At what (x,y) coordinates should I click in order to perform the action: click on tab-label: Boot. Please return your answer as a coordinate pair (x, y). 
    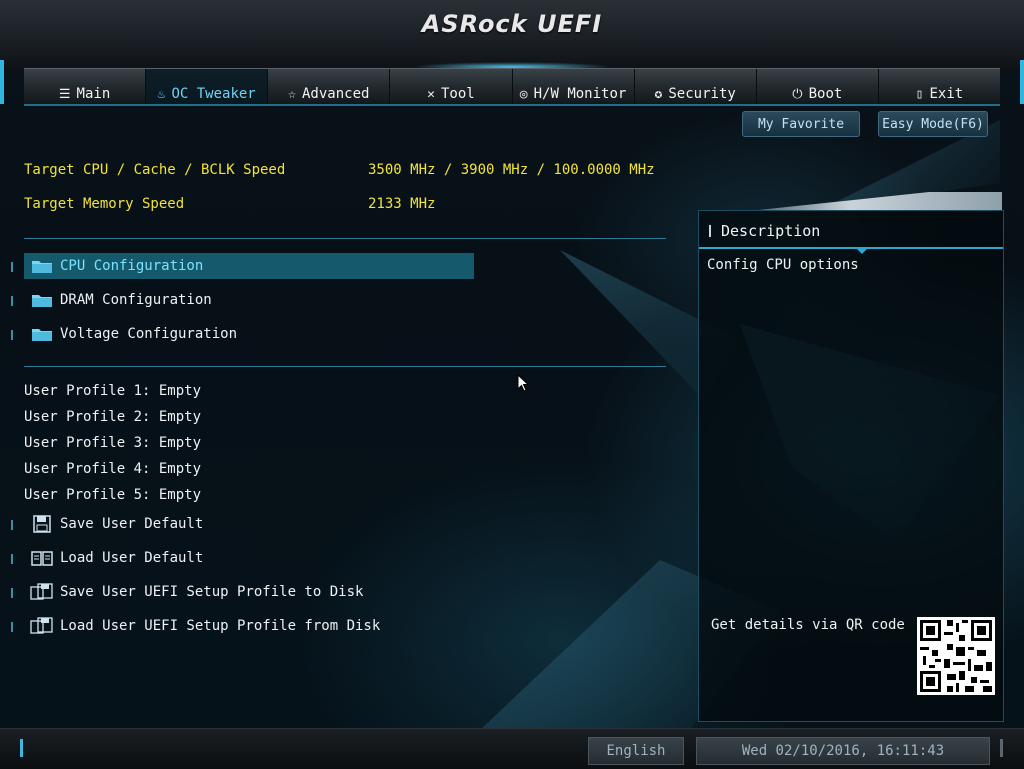
    Looking at the image, I should click on (825, 94).